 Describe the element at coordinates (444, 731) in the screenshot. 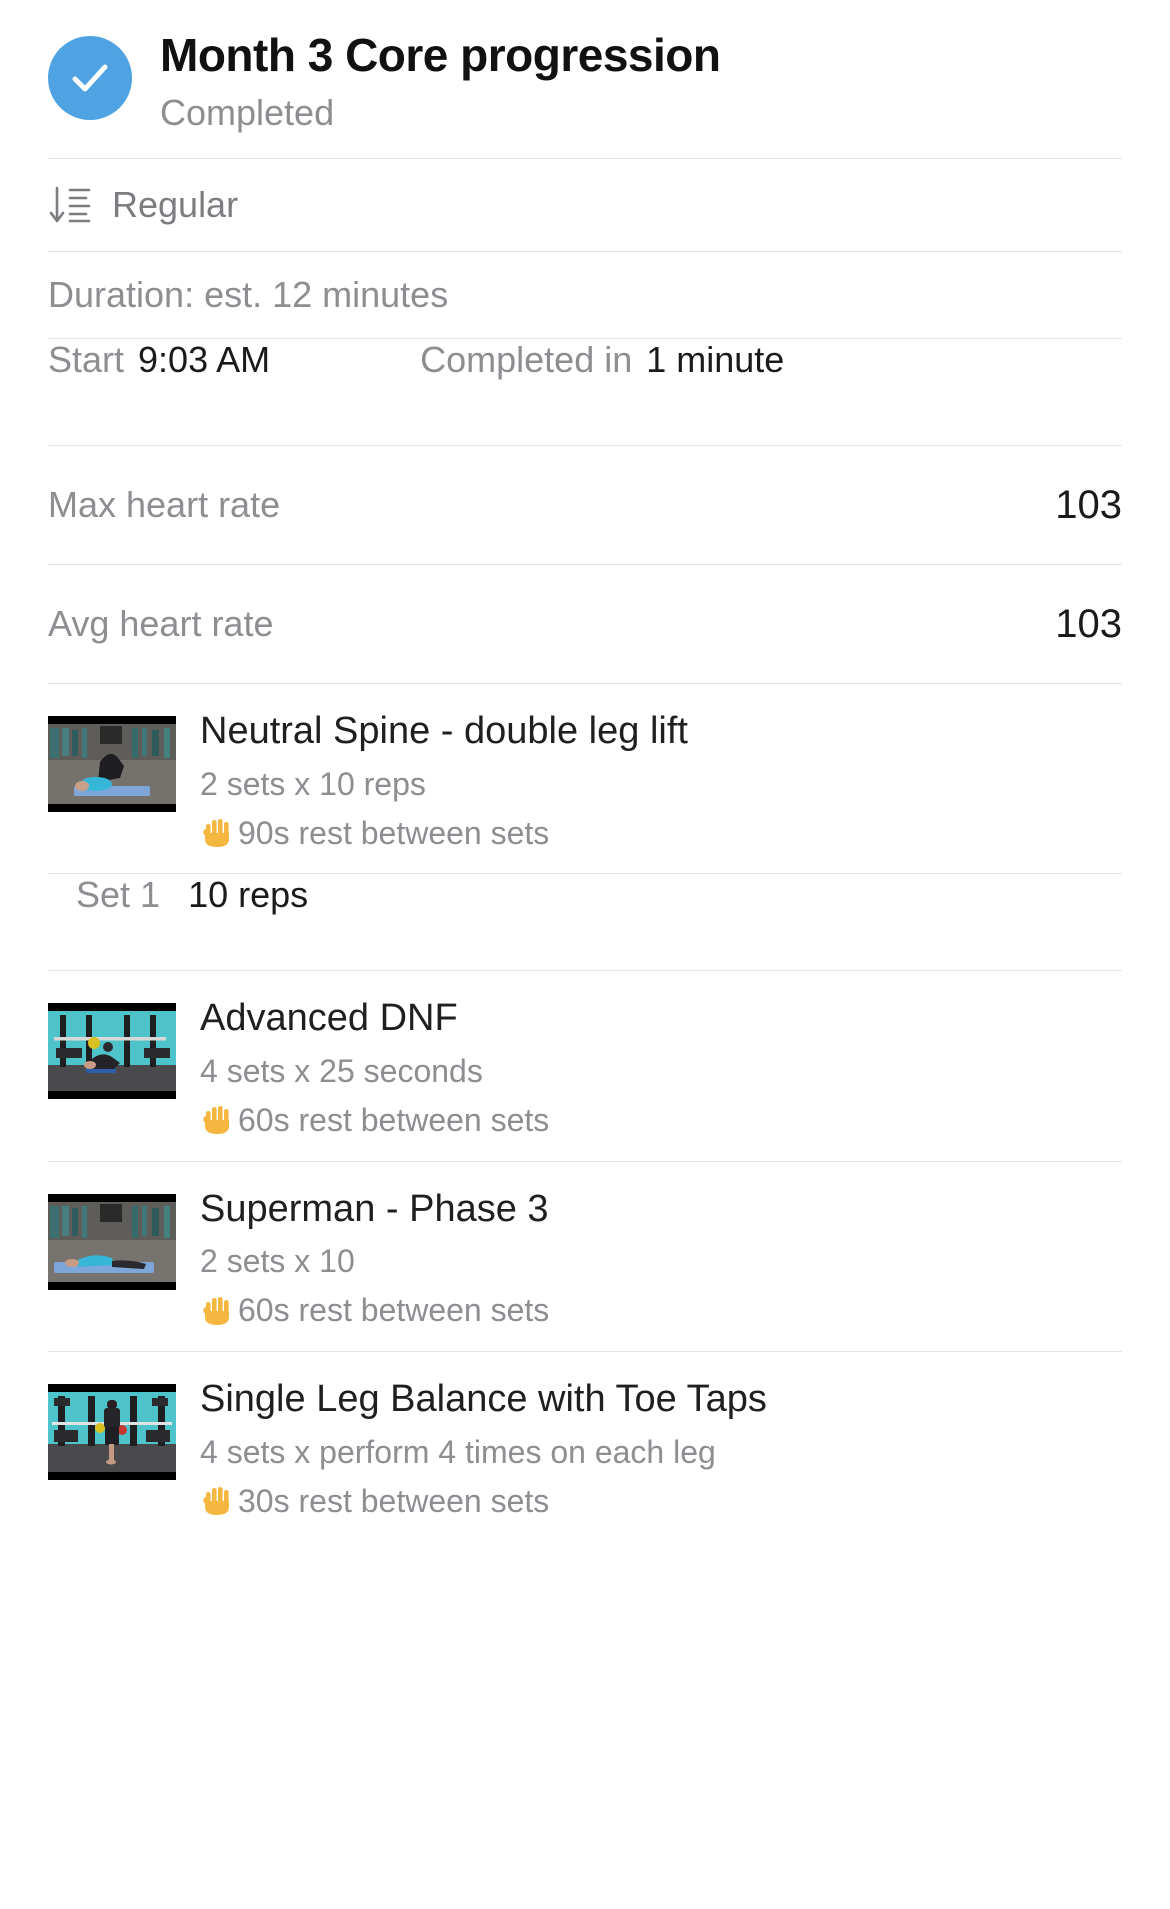

I see `exercise-name: Neutral Spine - double leg lift` at that location.